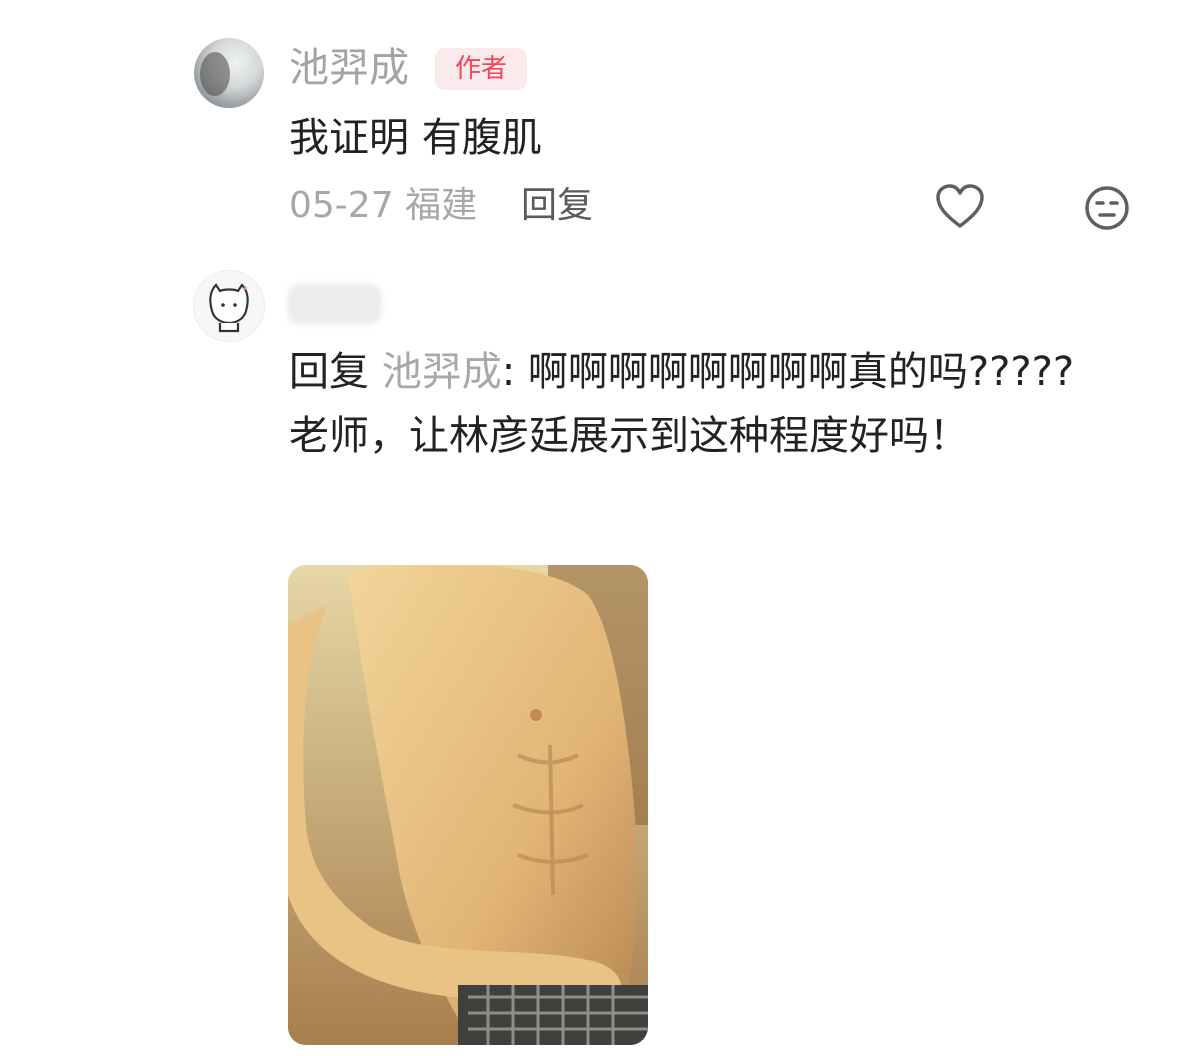  What do you see at coordinates (441, 205) in the screenshot?
I see `comment-location: 福建` at bounding box center [441, 205].